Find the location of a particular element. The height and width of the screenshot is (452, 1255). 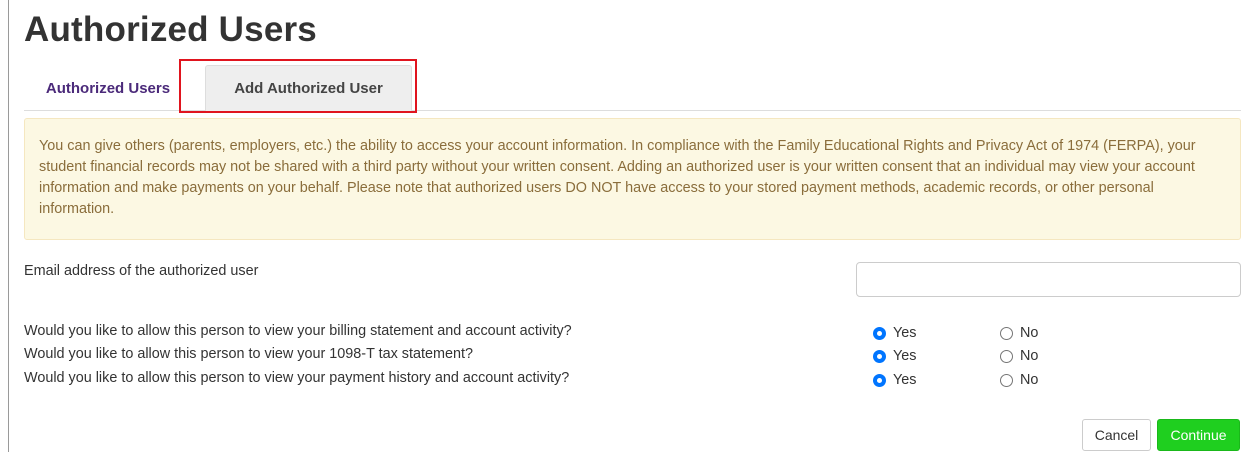

tax-no-radio is located at coordinates (1006, 356).